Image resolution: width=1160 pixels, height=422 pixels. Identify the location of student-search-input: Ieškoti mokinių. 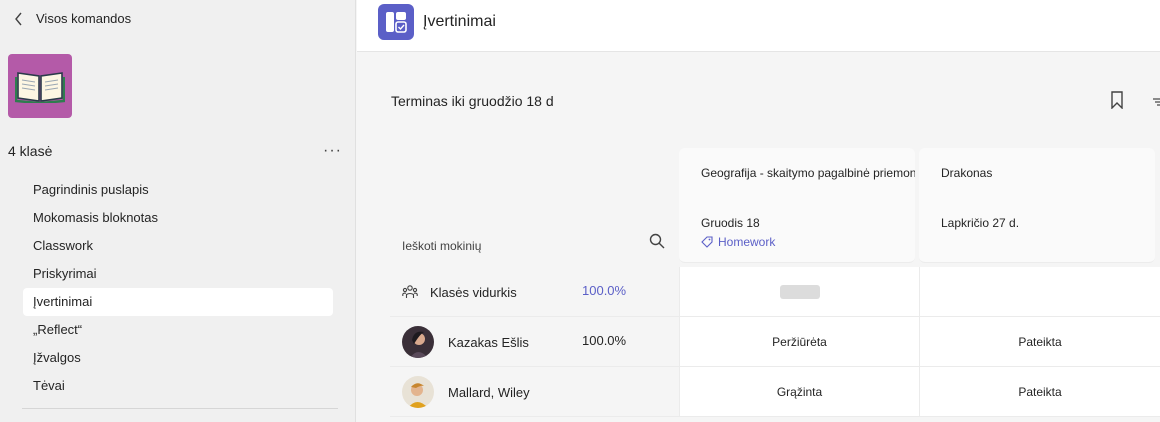
(441, 246).